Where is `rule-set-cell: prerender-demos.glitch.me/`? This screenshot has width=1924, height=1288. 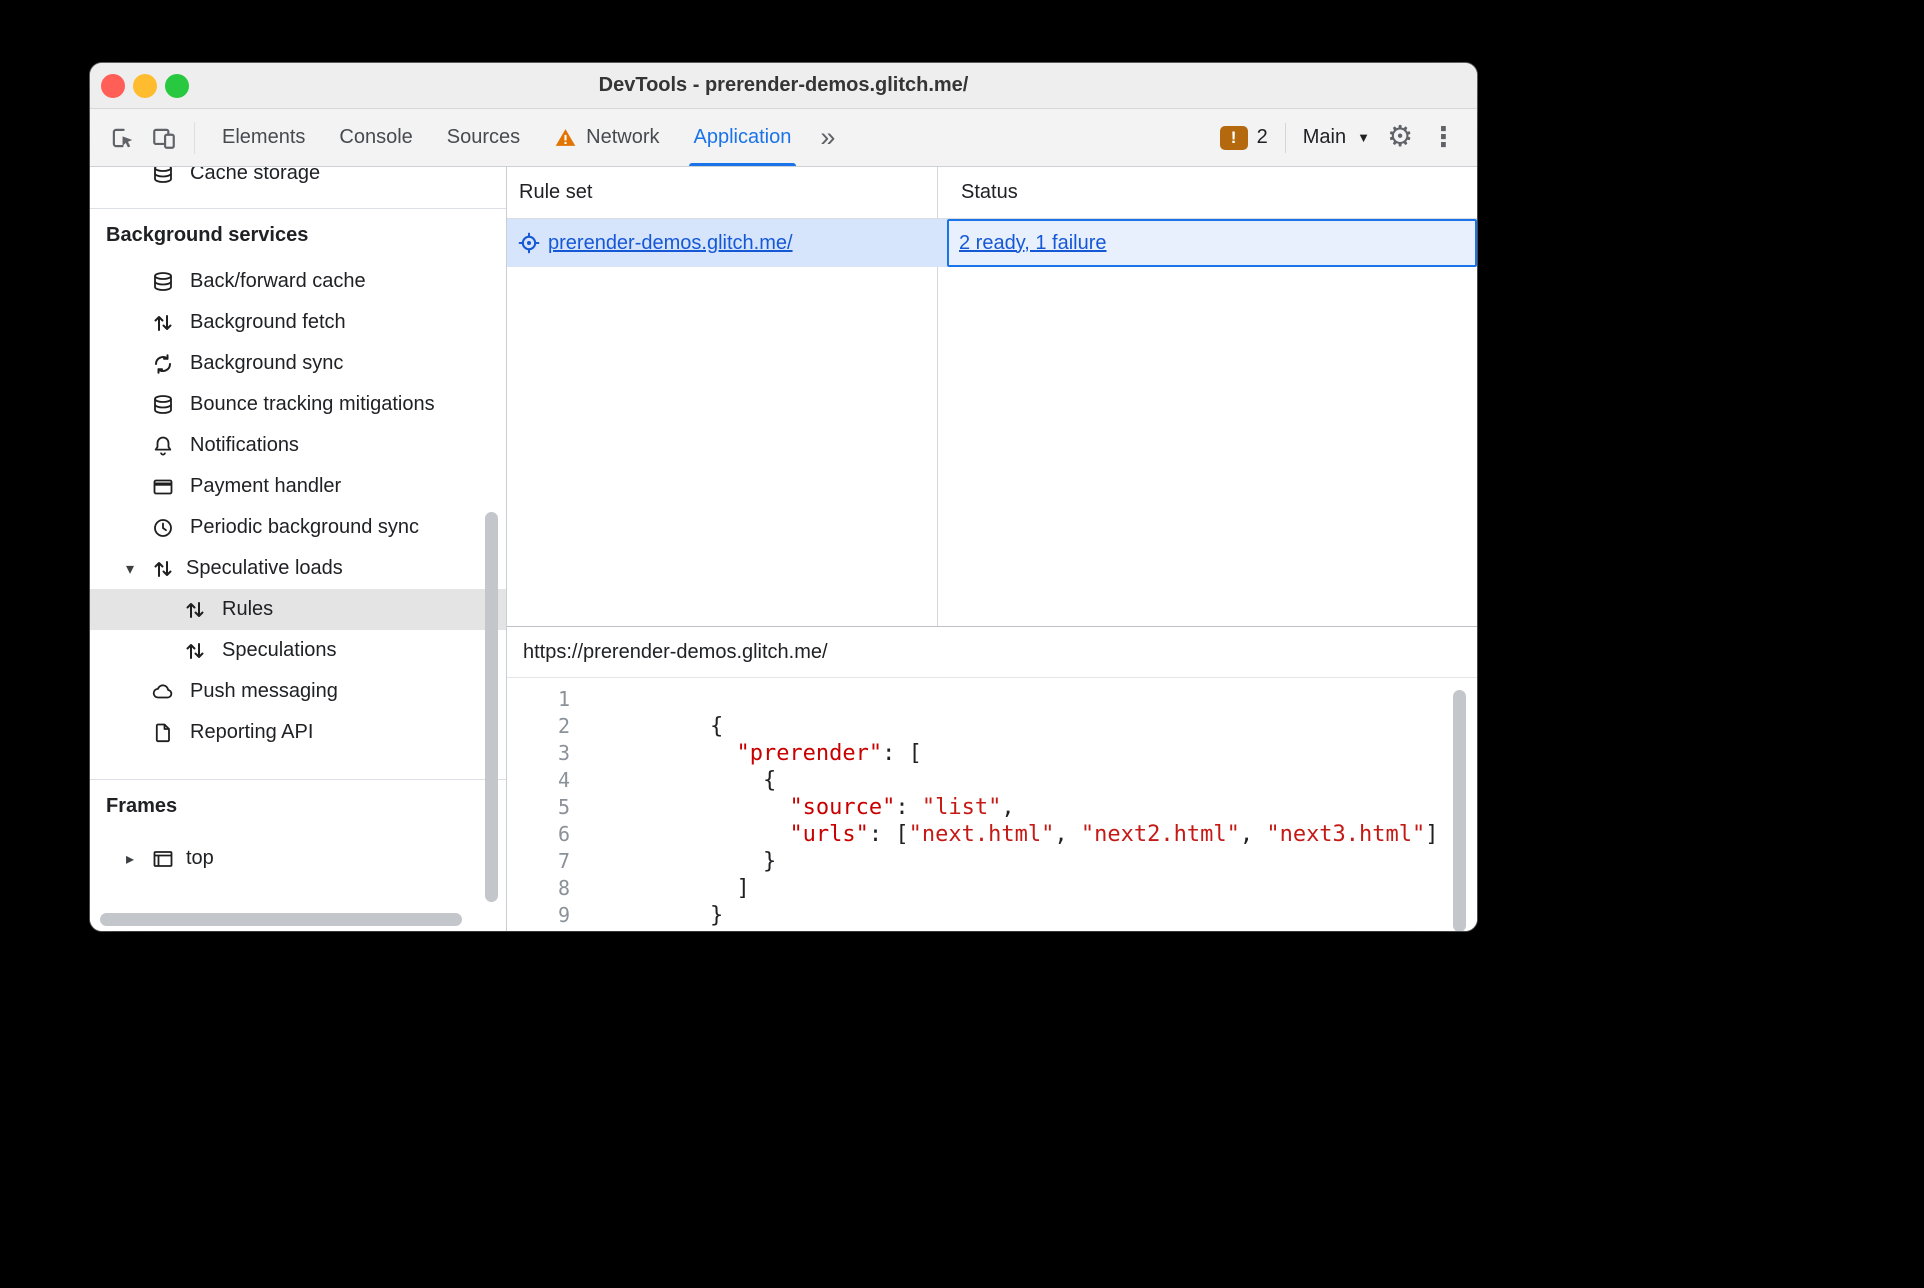 rule-set-cell: prerender-demos.glitch.me/ is located at coordinates (727, 243).